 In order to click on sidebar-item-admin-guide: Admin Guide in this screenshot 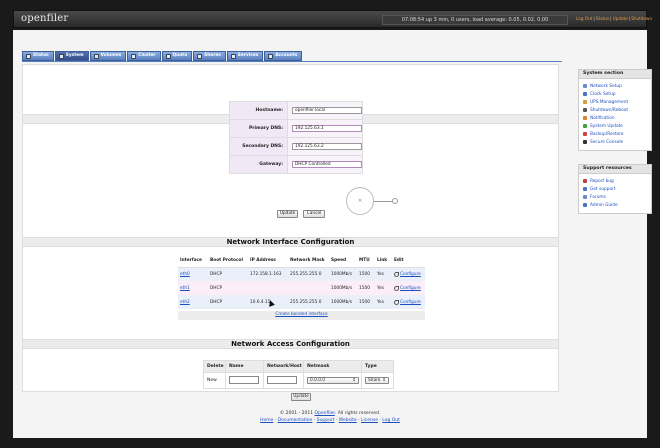, I will do `click(617, 205)`.